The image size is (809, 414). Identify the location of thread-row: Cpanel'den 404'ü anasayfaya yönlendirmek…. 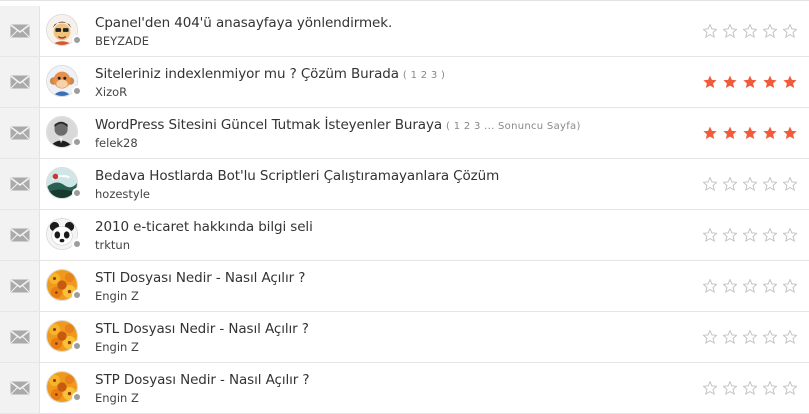
(404, 31).